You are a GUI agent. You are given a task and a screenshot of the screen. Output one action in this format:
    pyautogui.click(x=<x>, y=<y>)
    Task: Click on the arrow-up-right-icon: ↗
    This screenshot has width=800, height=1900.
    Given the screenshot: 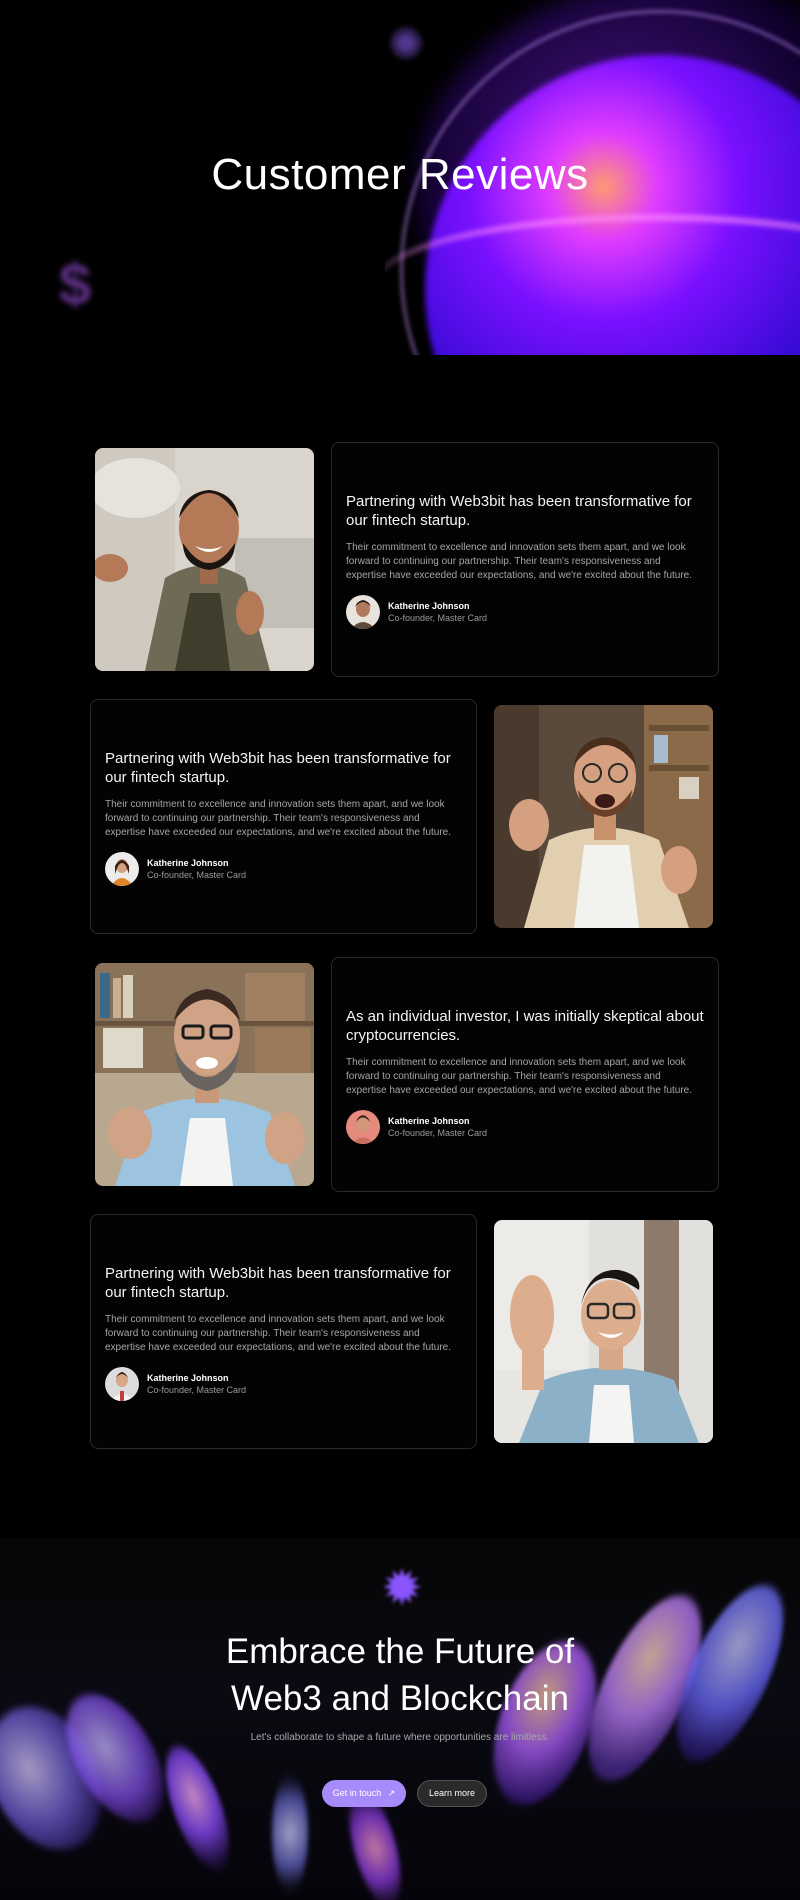 What is the action you would take?
    pyautogui.click(x=391, y=1793)
    